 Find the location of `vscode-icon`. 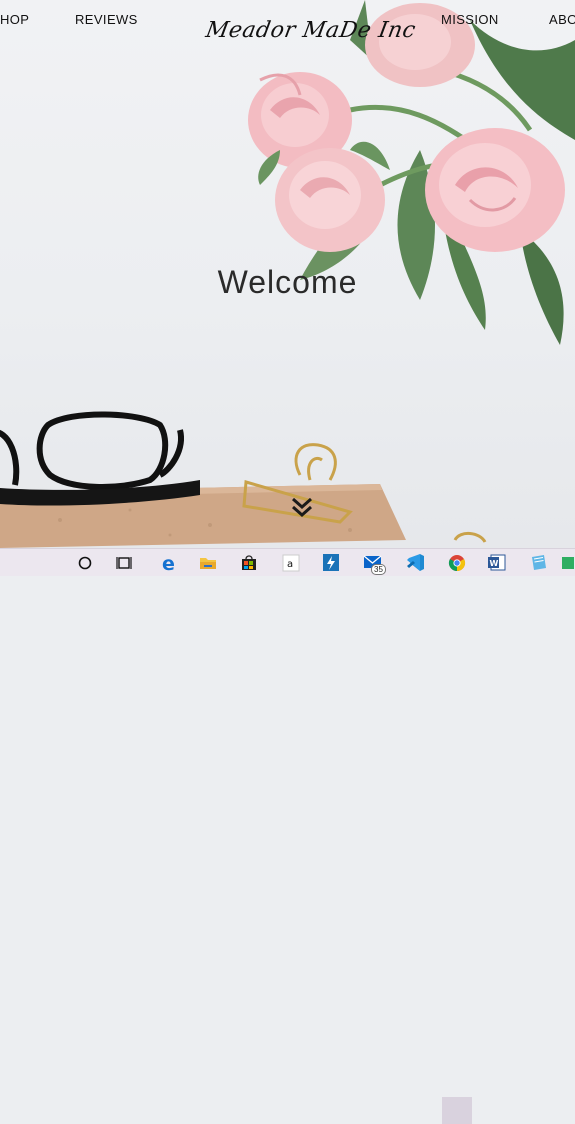

vscode-icon is located at coordinates (415, 562).